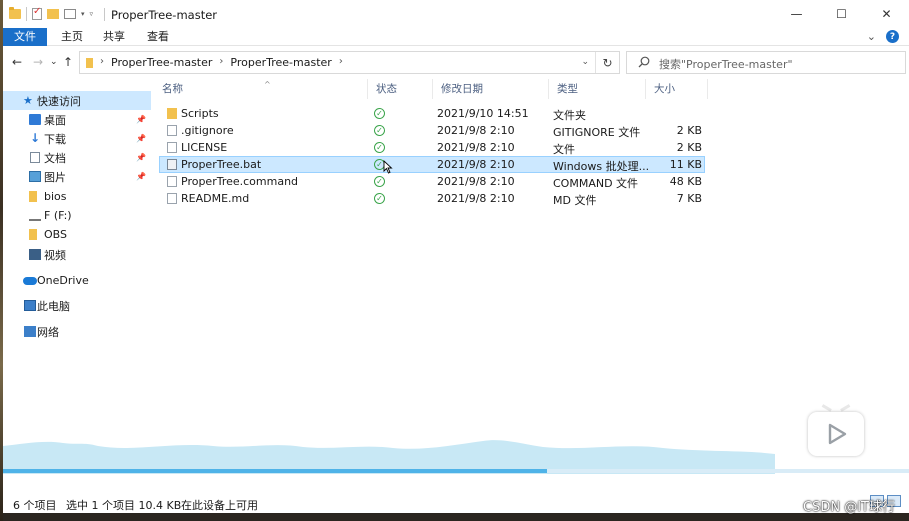 The width and height of the screenshot is (909, 521). I want to click on file-name: .gitignore, so click(207, 130).